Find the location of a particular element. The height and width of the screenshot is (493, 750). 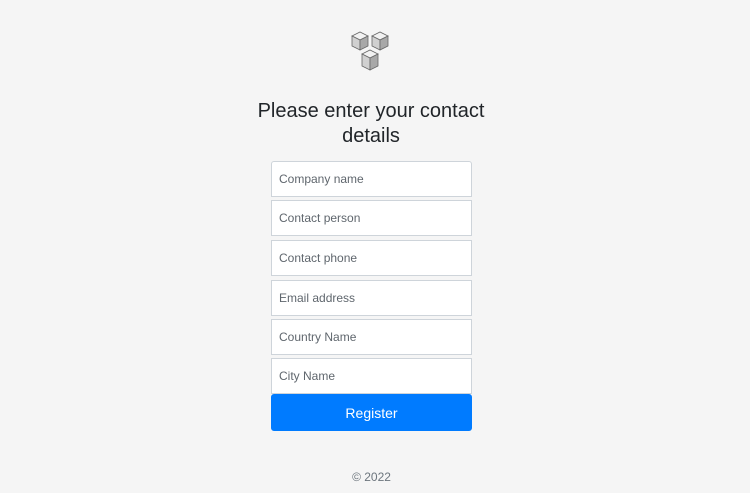

contact-phone-input is located at coordinates (371, 258).